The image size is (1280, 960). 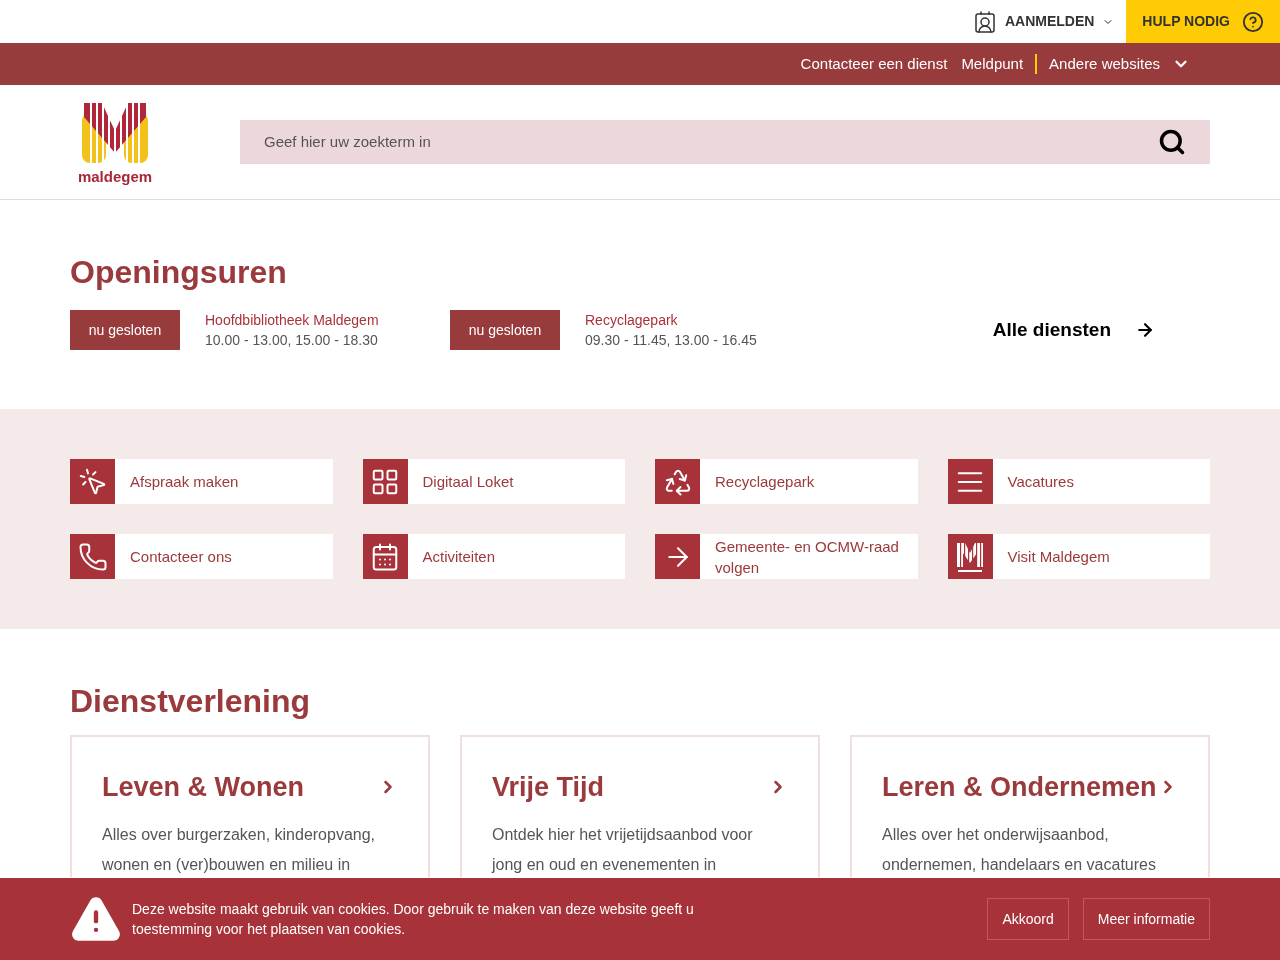 I want to click on card-text: Ontdek hier het vrijetijdsaanbod voor jong en oud en evenementen in, so click(x=623, y=849).